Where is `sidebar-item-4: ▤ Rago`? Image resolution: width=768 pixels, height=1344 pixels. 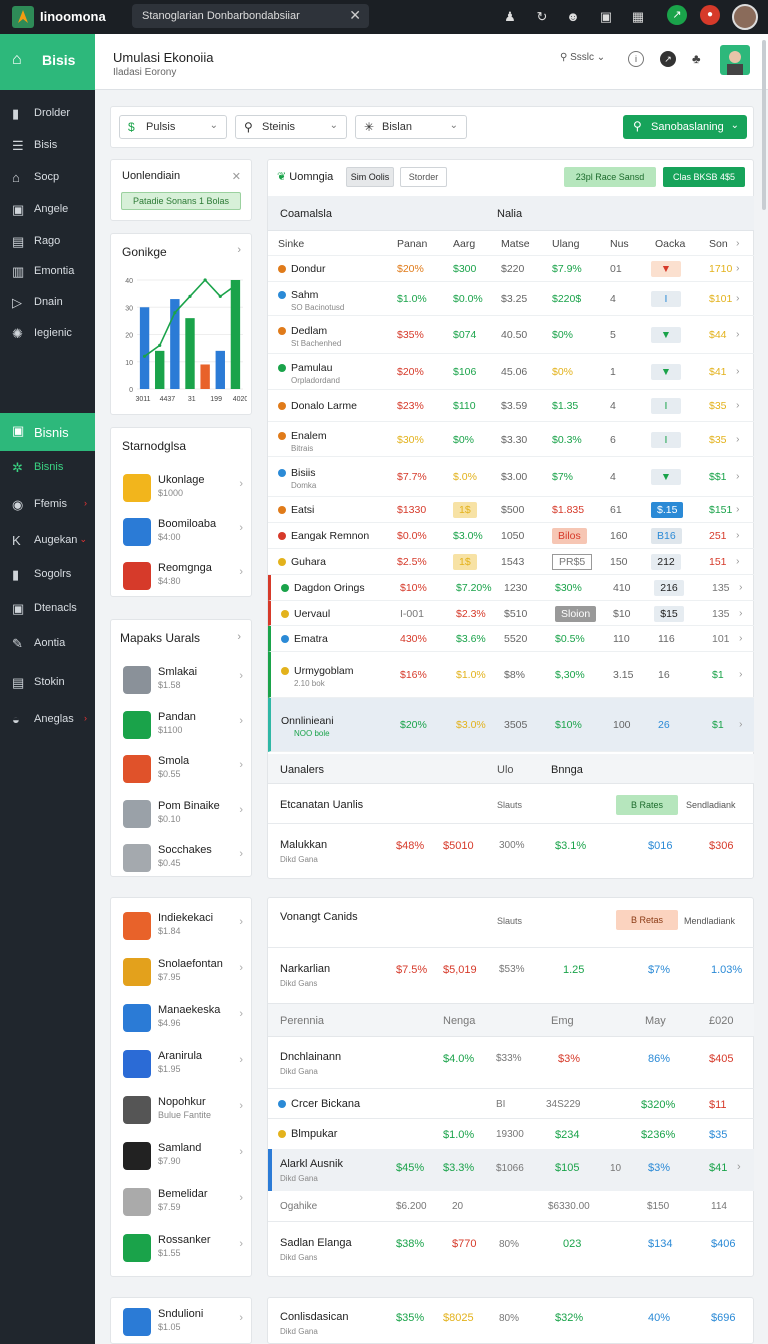
sidebar-item-4: ▤ Rago is located at coordinates (47, 242).